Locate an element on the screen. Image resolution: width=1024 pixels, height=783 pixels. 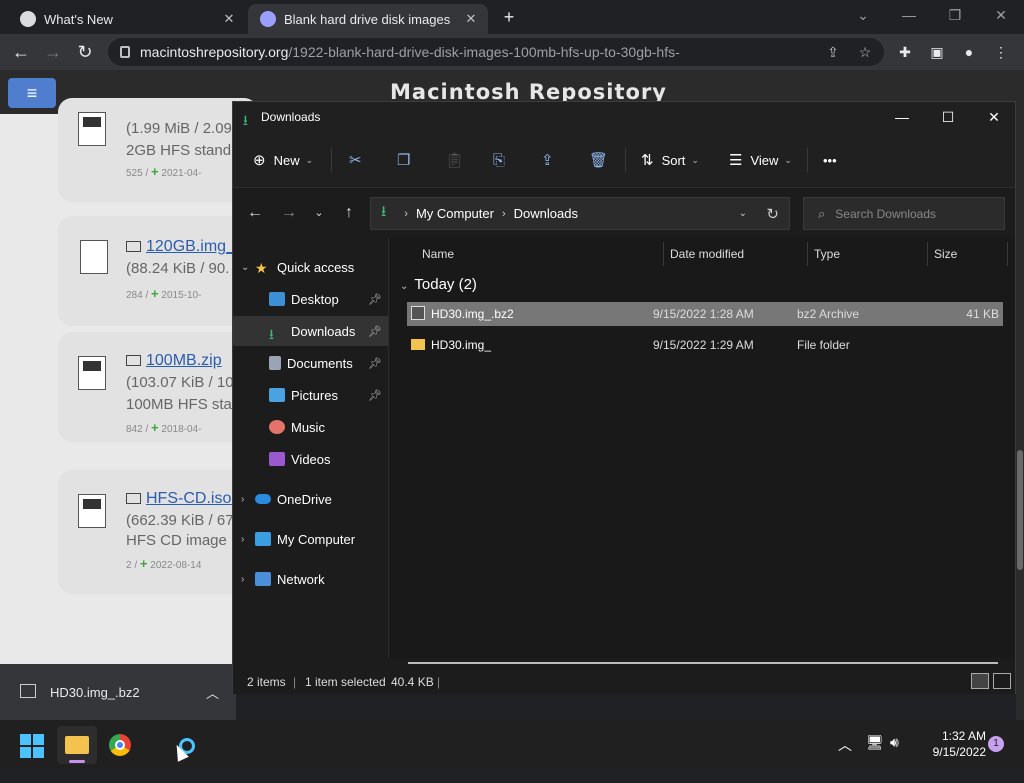
nav-downloads: ⭳ Downloads 📌︎ is located at coordinates (310, 331).